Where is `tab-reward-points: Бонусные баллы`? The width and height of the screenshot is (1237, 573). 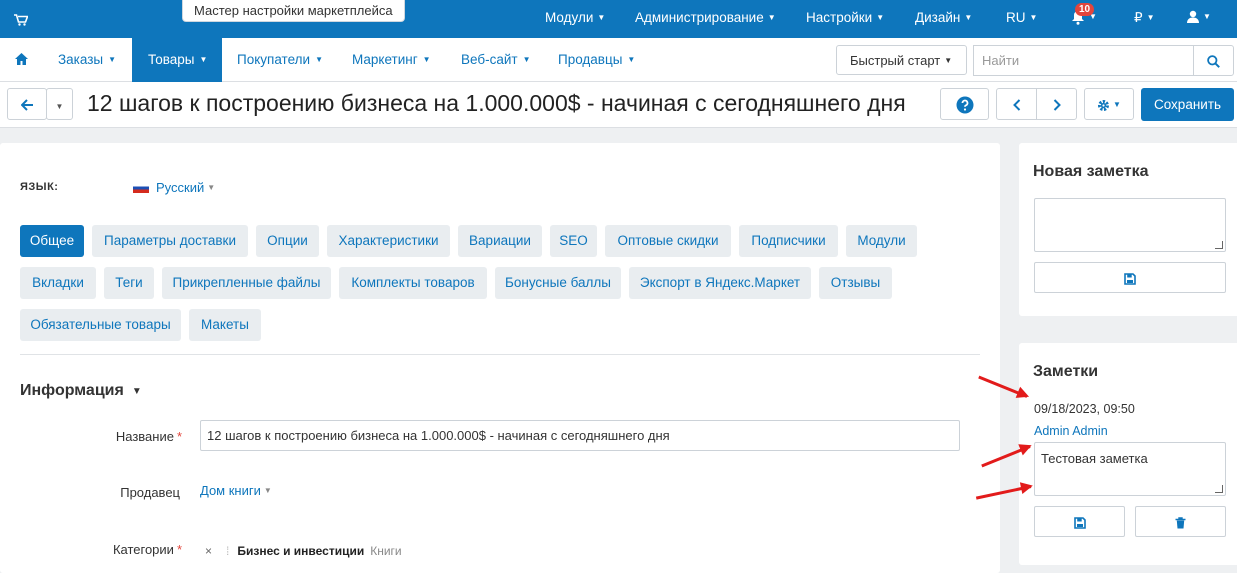
tab-reward-points: Бонусные баллы is located at coordinates (558, 283).